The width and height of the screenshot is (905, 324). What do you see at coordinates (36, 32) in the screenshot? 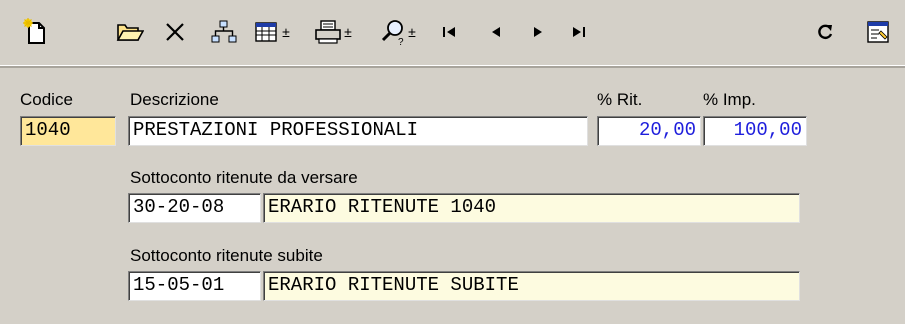
I see `new-document-icon` at bounding box center [36, 32].